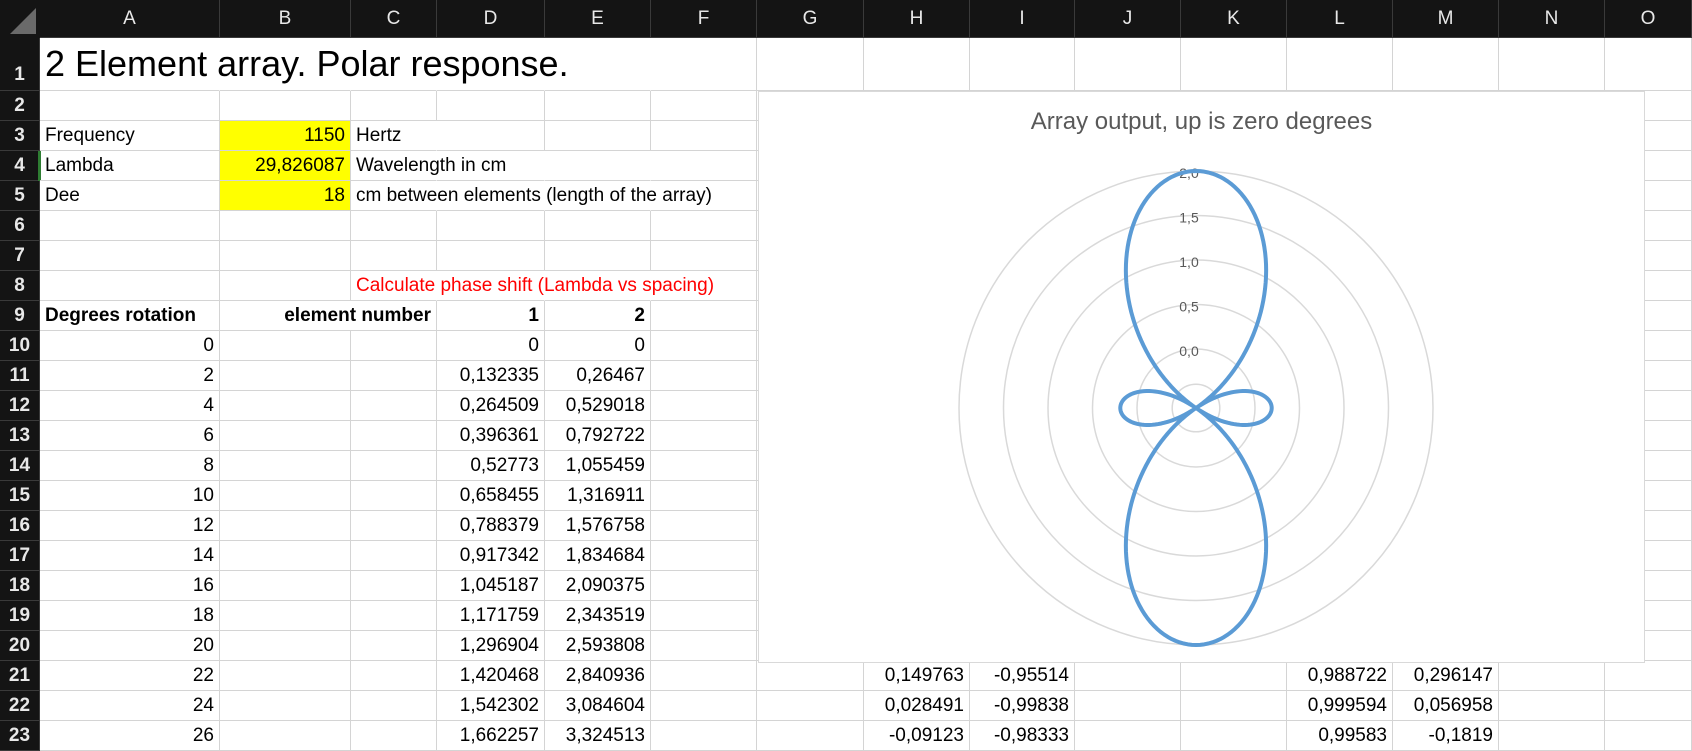  I want to click on cell-C11, so click(394, 376).